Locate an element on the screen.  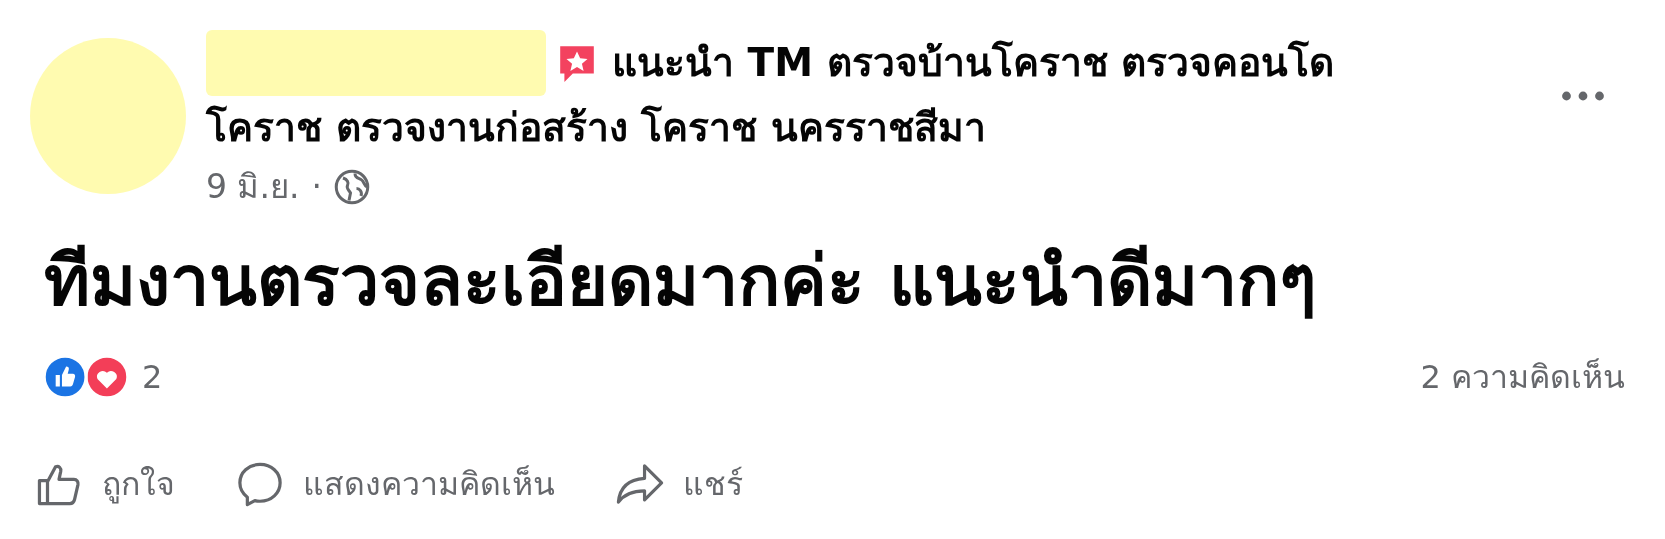
comment-button: แสดงความคิดเห็น is located at coordinates (395, 483).